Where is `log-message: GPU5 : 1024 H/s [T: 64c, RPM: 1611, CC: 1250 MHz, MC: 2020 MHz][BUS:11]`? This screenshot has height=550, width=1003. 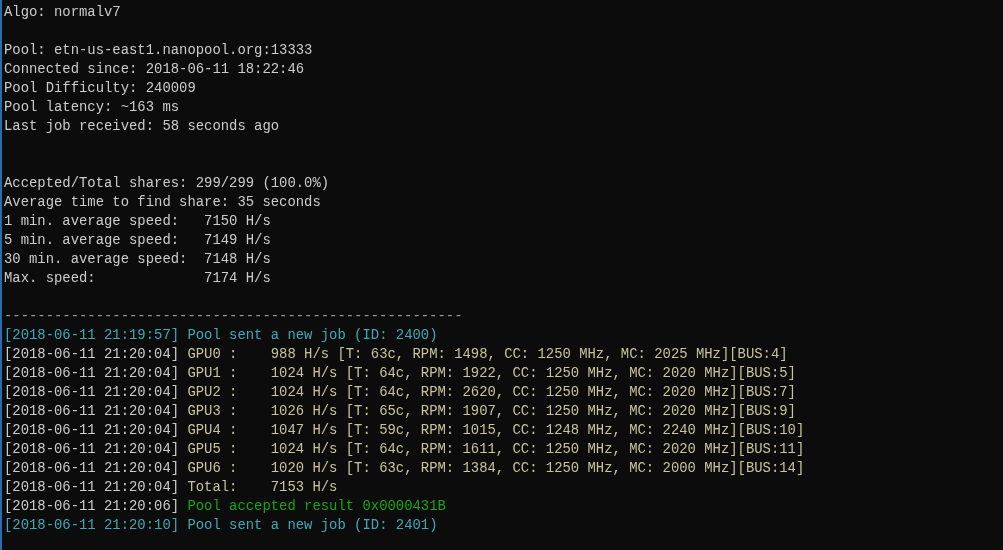
log-message: GPU5 : 1024 H/s [T: 64c, RPM: 1611, CC: 1250 MHz, MC: 2020 MHz][BUS:11] is located at coordinates (496, 449).